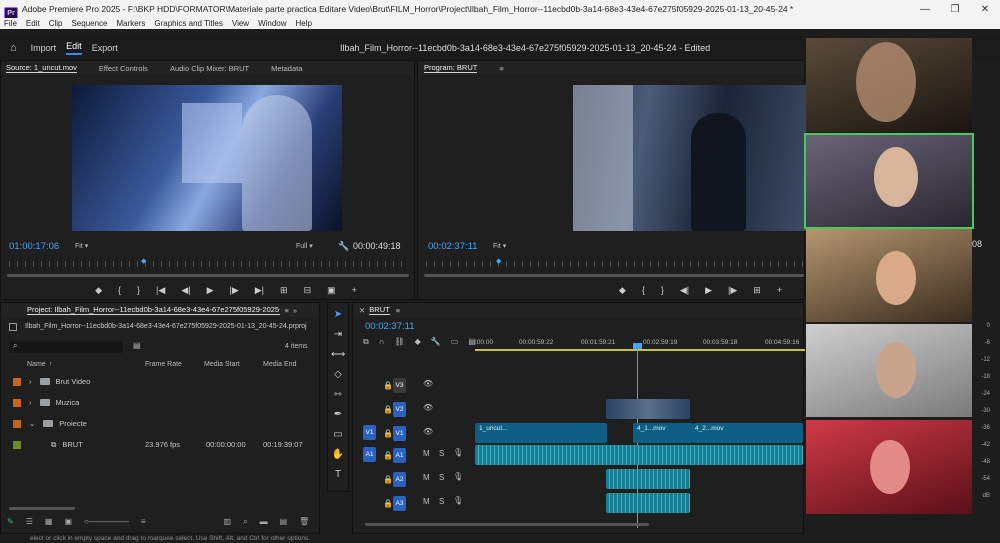 Image resolution: width=1000 pixels, height=543 pixels. What do you see at coordinates (98, 290) in the screenshot?
I see `marker-icon: ◆` at bounding box center [98, 290].